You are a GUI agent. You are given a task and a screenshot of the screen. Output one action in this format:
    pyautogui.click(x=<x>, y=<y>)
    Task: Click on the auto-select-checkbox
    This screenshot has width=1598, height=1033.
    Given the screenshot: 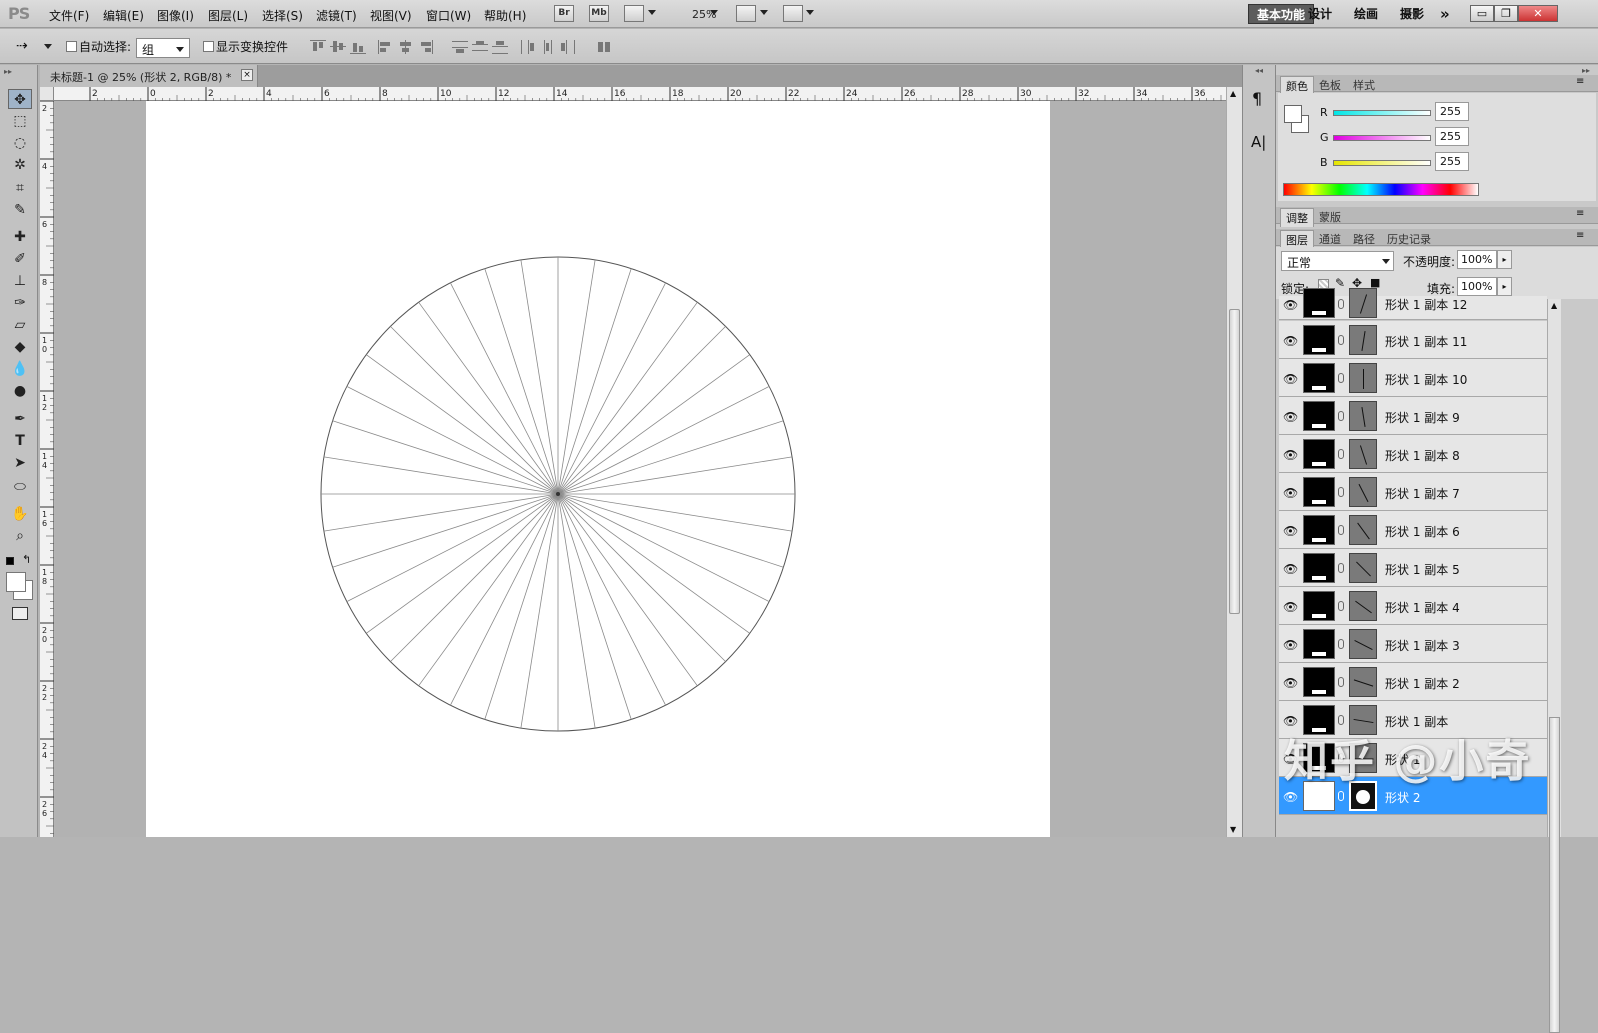 What is the action you would take?
    pyautogui.click(x=71, y=46)
    